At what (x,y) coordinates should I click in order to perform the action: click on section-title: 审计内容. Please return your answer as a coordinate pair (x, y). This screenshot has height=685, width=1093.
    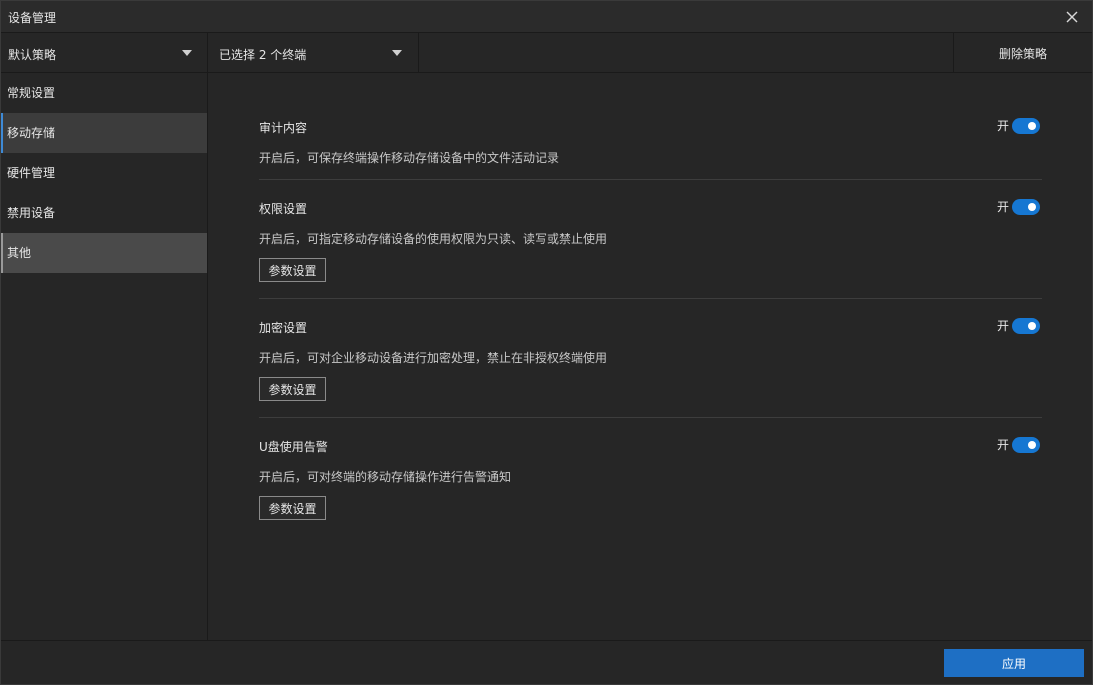
    Looking at the image, I should click on (283, 128).